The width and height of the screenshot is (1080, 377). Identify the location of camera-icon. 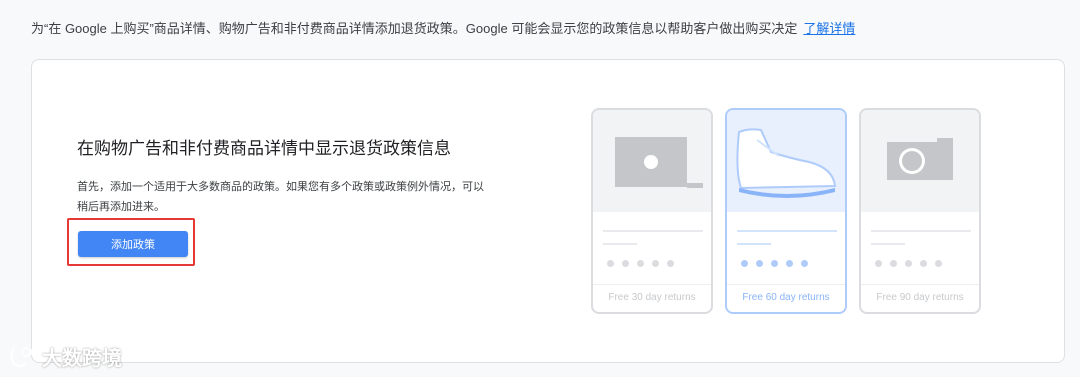
(920, 159).